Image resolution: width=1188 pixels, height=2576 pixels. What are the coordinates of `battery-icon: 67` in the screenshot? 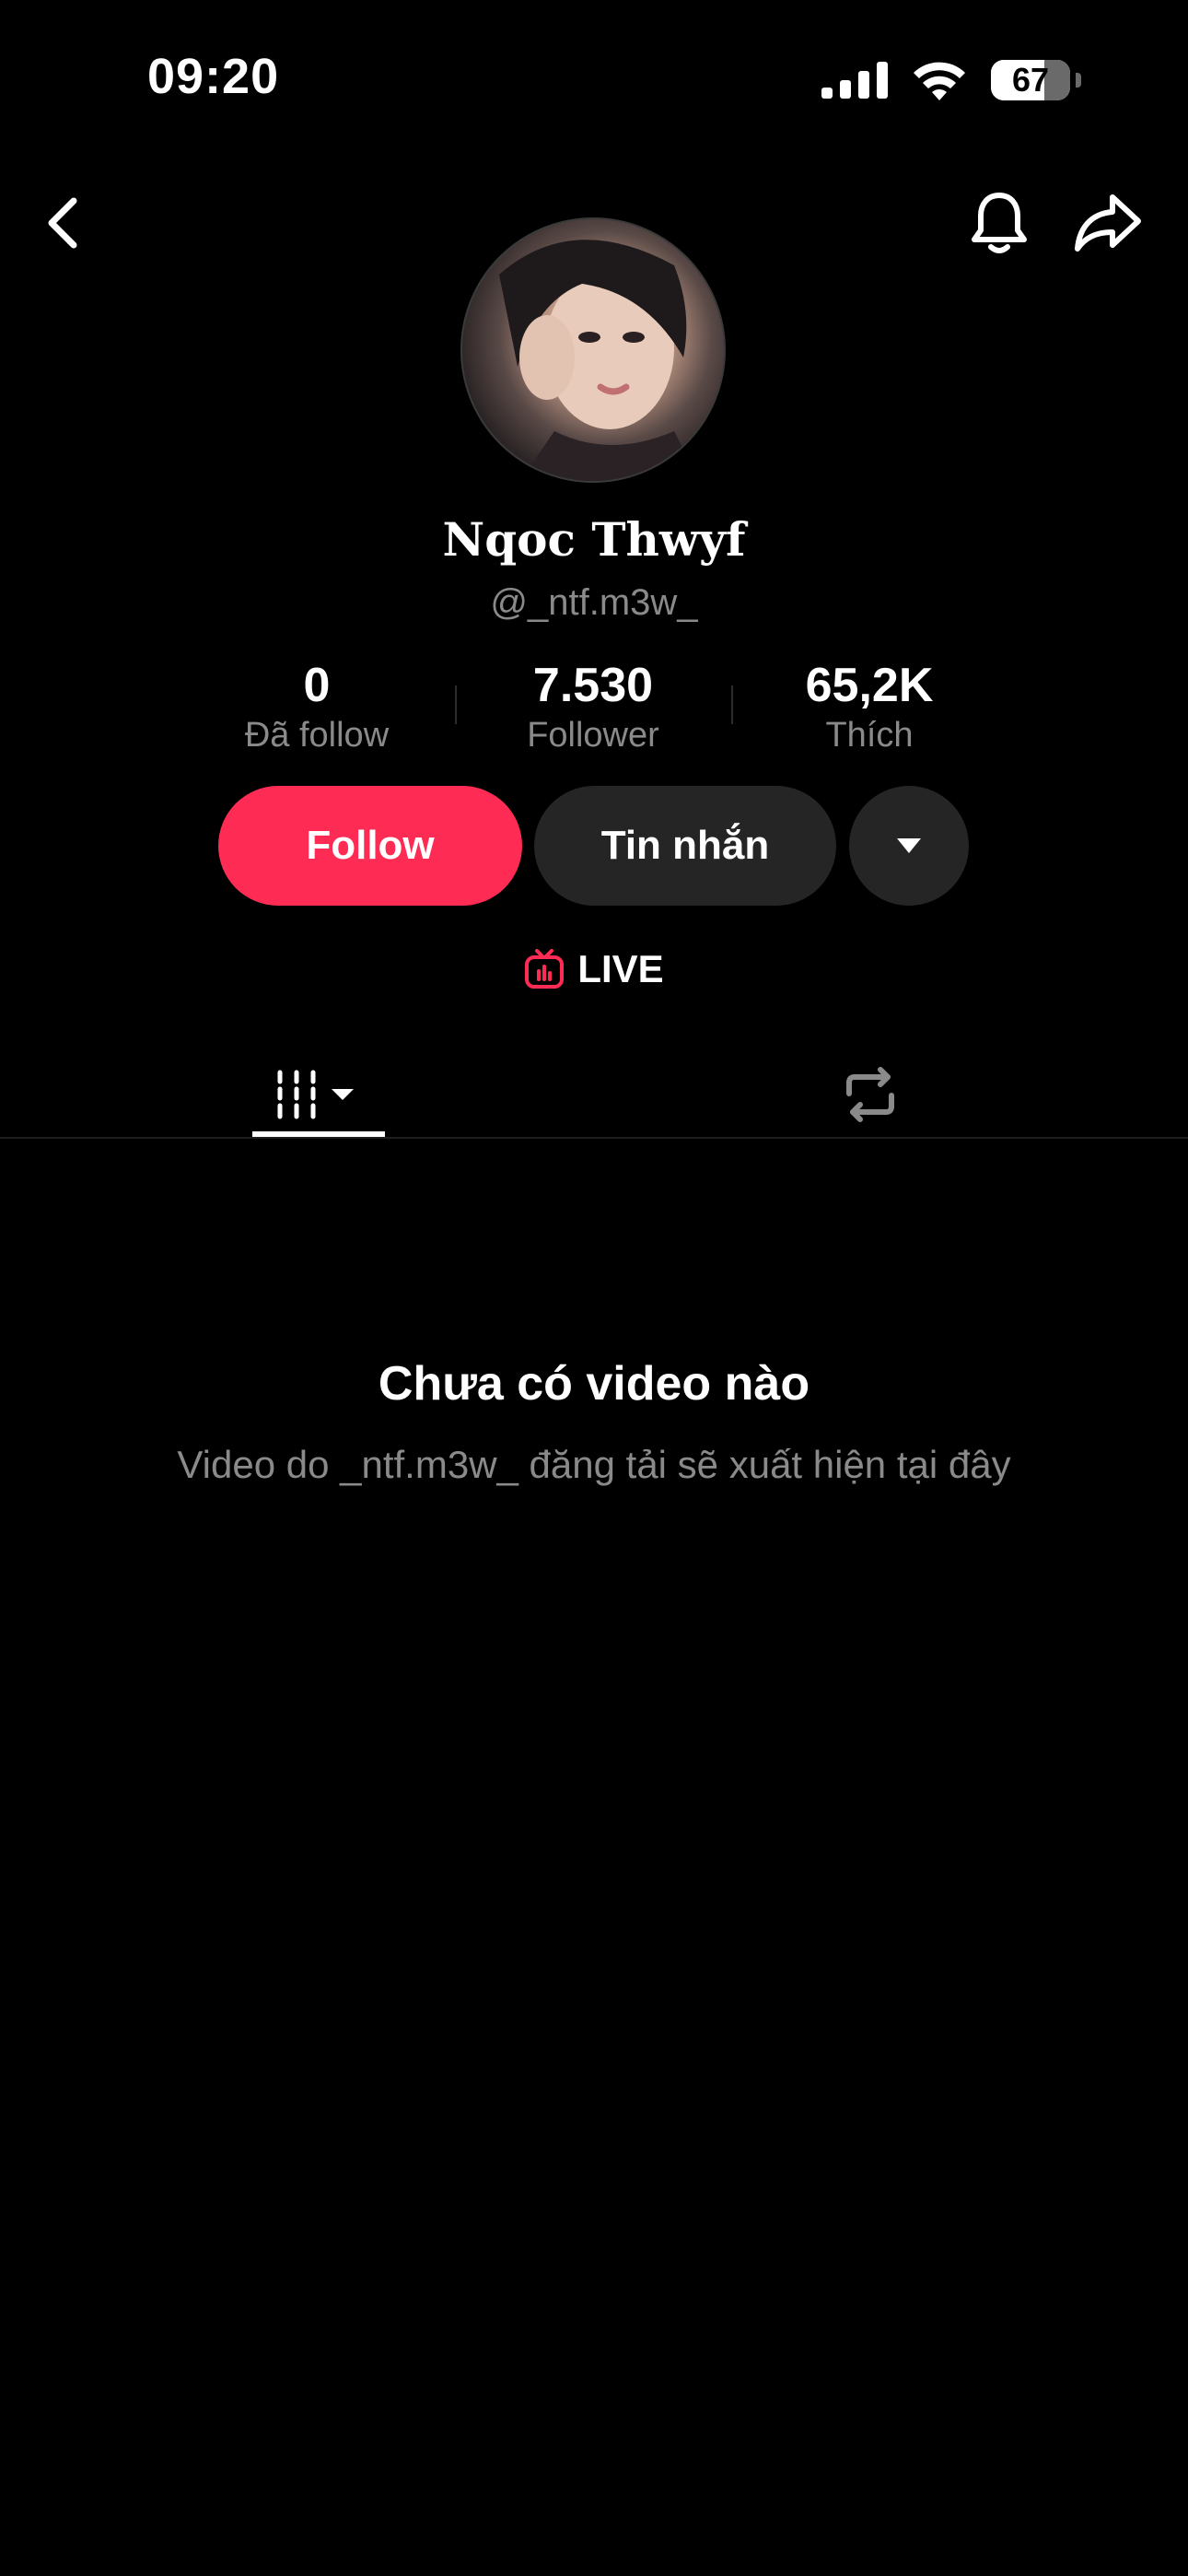 It's located at (1030, 80).